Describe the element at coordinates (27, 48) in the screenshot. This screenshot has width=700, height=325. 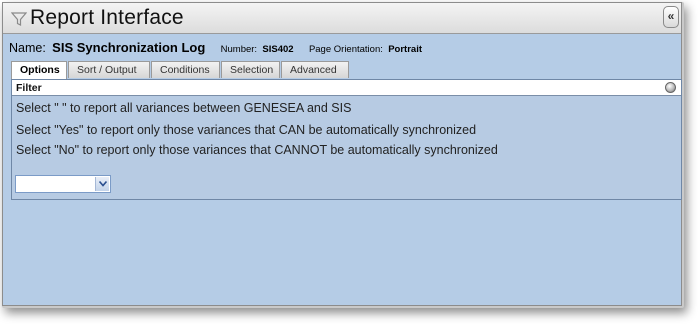
I see `report-name-label: Name:` at that location.